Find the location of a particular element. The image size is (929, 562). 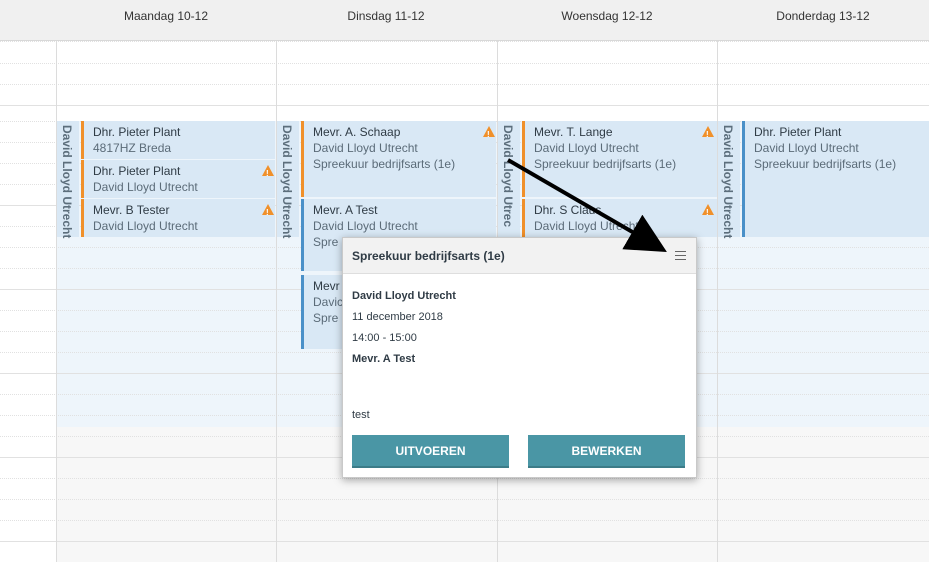

location-column-monday: David Lloyd Utrecht is located at coordinates (68, 180).